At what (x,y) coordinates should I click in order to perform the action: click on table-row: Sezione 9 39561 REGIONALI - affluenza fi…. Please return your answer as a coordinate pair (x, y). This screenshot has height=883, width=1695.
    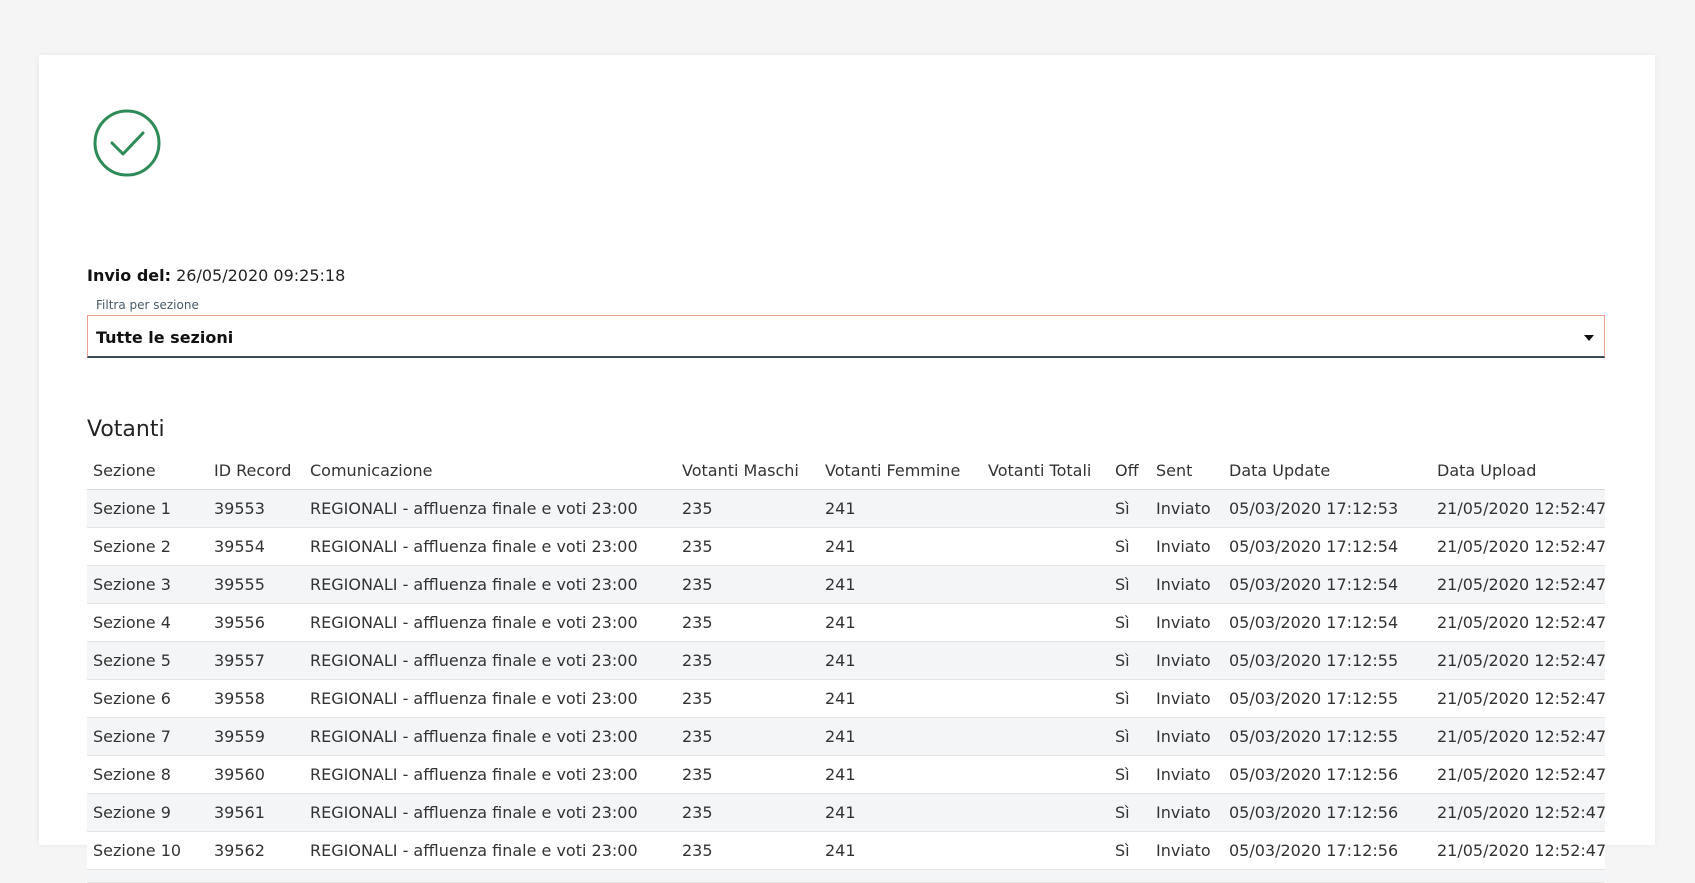
    Looking at the image, I should click on (846, 812).